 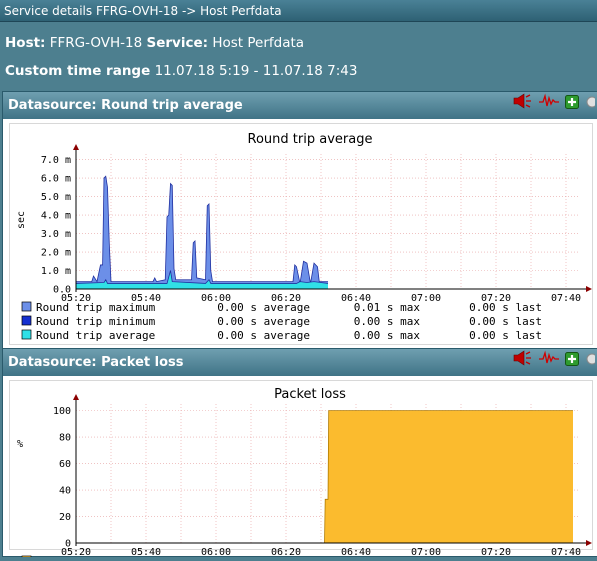 I want to click on legend-label: Round trip average, so click(x=95, y=335).